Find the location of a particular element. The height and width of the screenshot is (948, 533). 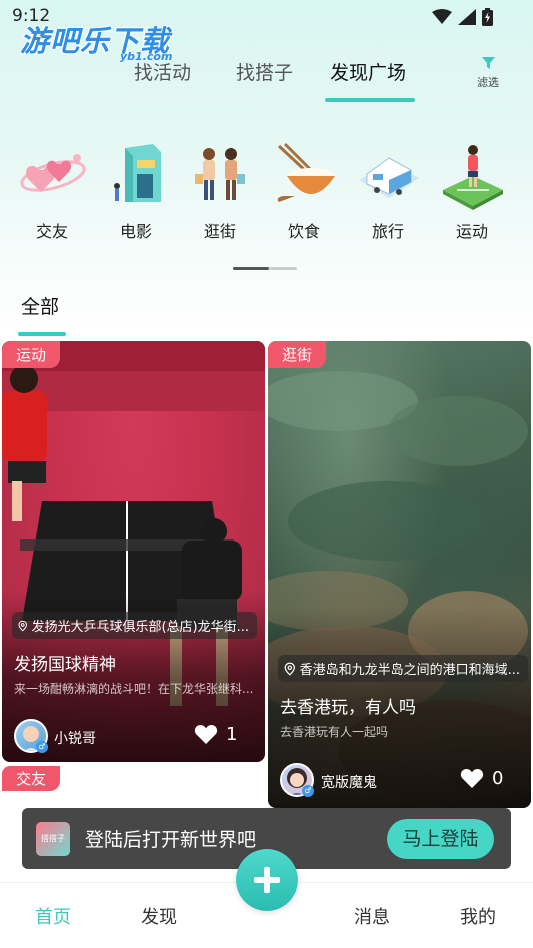

sports-icon is located at coordinates (473, 177).